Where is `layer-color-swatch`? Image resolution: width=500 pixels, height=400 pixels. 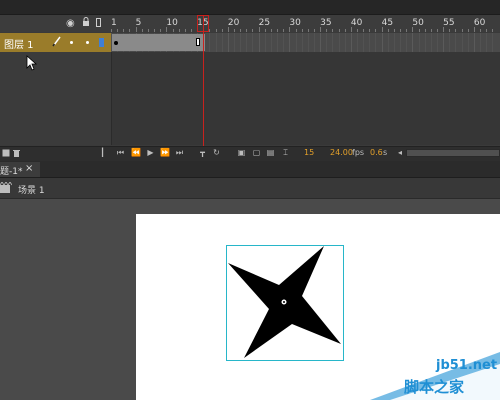 layer-color-swatch is located at coordinates (101, 42).